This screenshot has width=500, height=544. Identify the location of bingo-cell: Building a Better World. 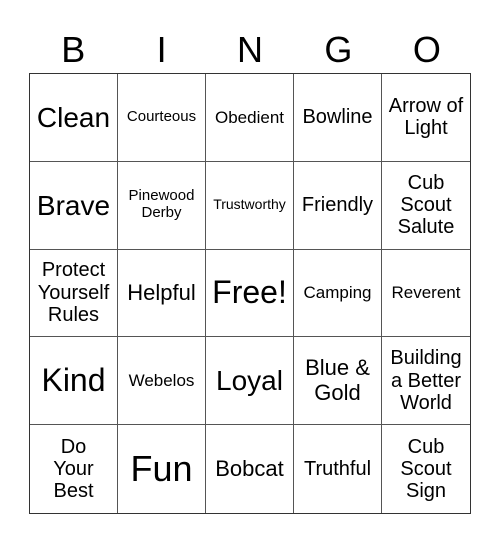
(426, 381).